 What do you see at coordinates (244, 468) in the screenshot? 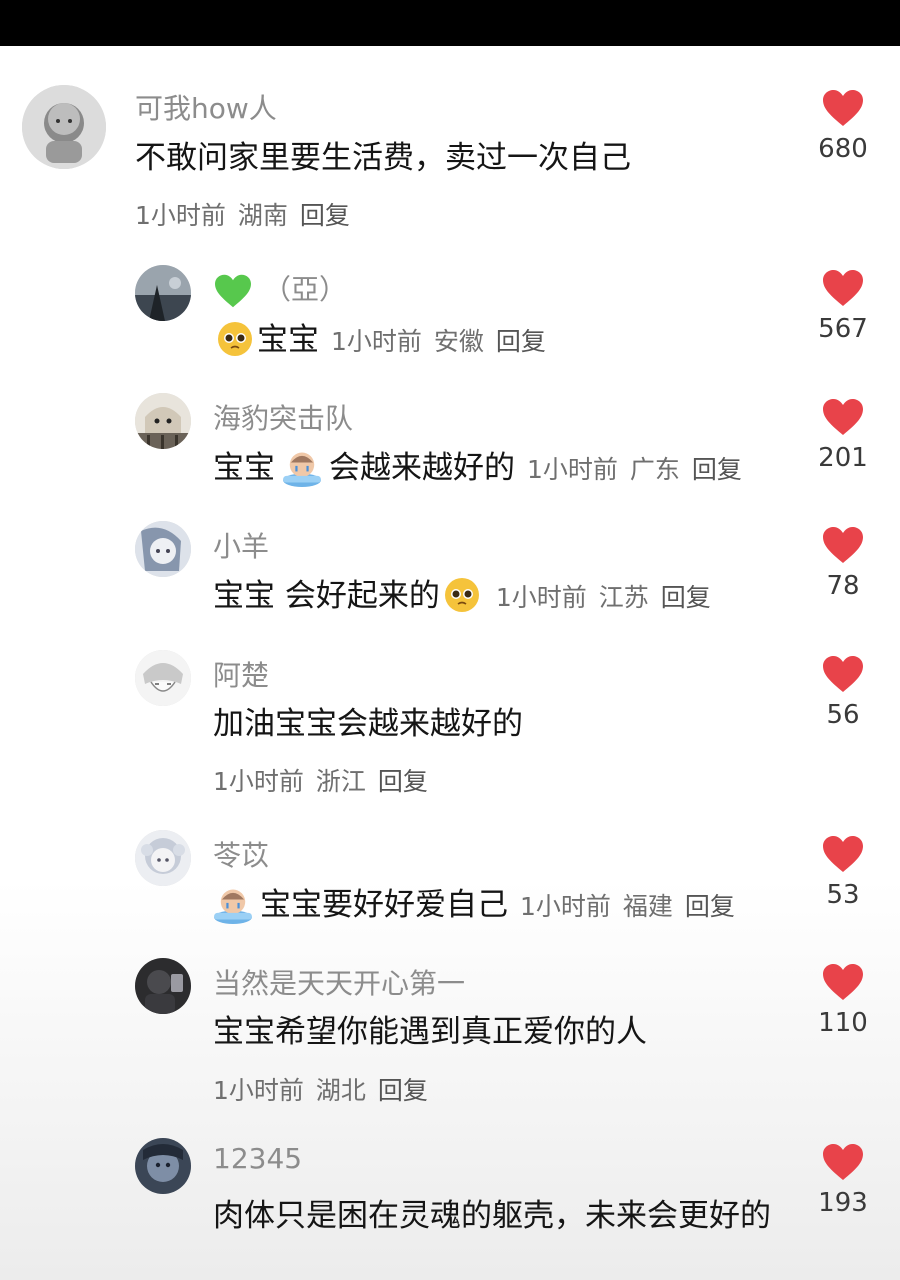
I see `comment-text-before: 宝宝` at bounding box center [244, 468].